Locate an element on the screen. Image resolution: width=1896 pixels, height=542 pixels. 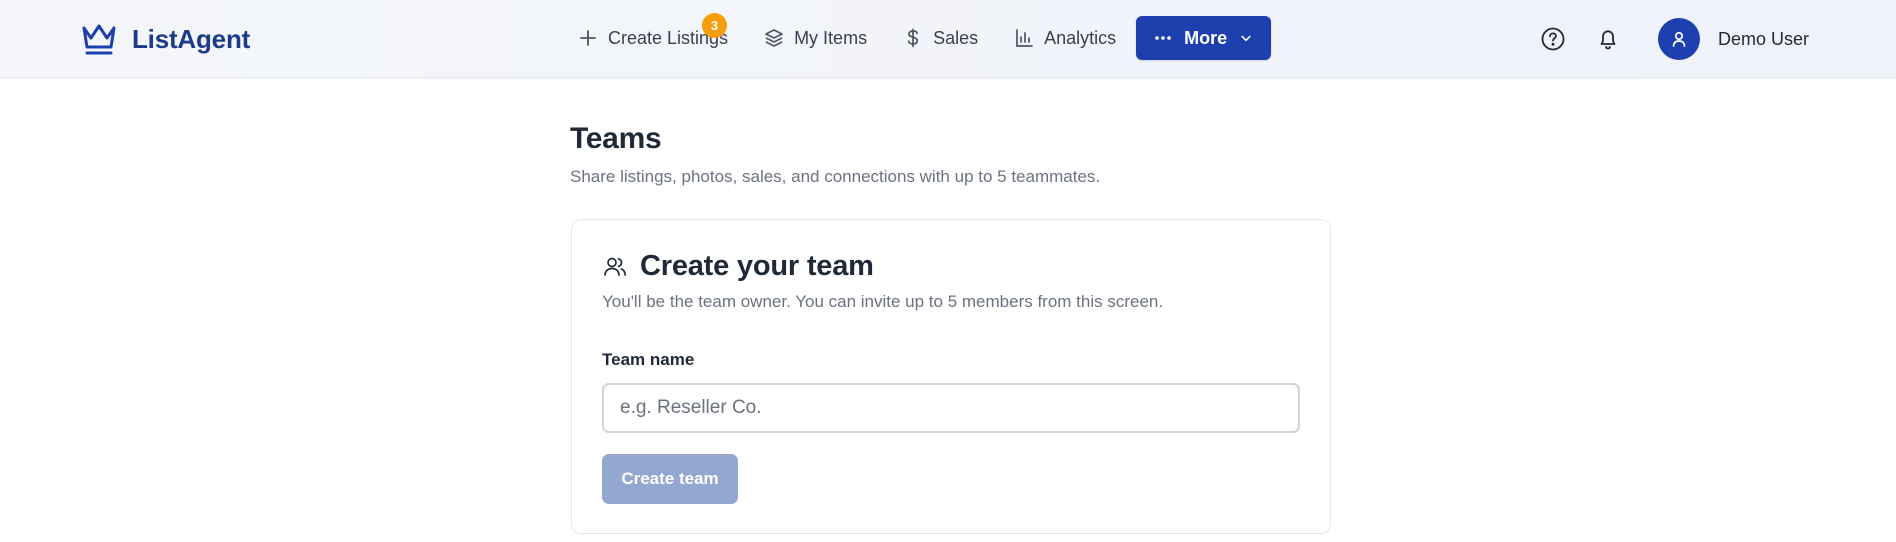
avatar is located at coordinates (1679, 39).